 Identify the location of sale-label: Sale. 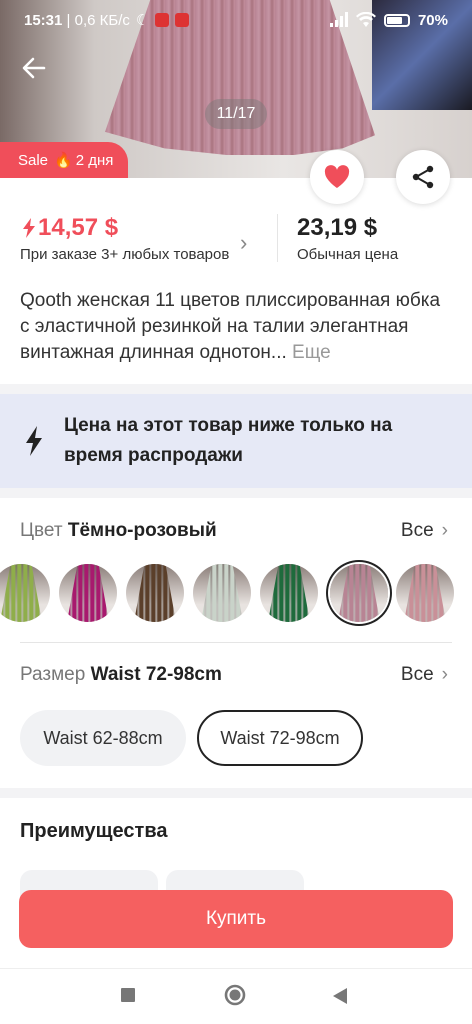
(33, 160).